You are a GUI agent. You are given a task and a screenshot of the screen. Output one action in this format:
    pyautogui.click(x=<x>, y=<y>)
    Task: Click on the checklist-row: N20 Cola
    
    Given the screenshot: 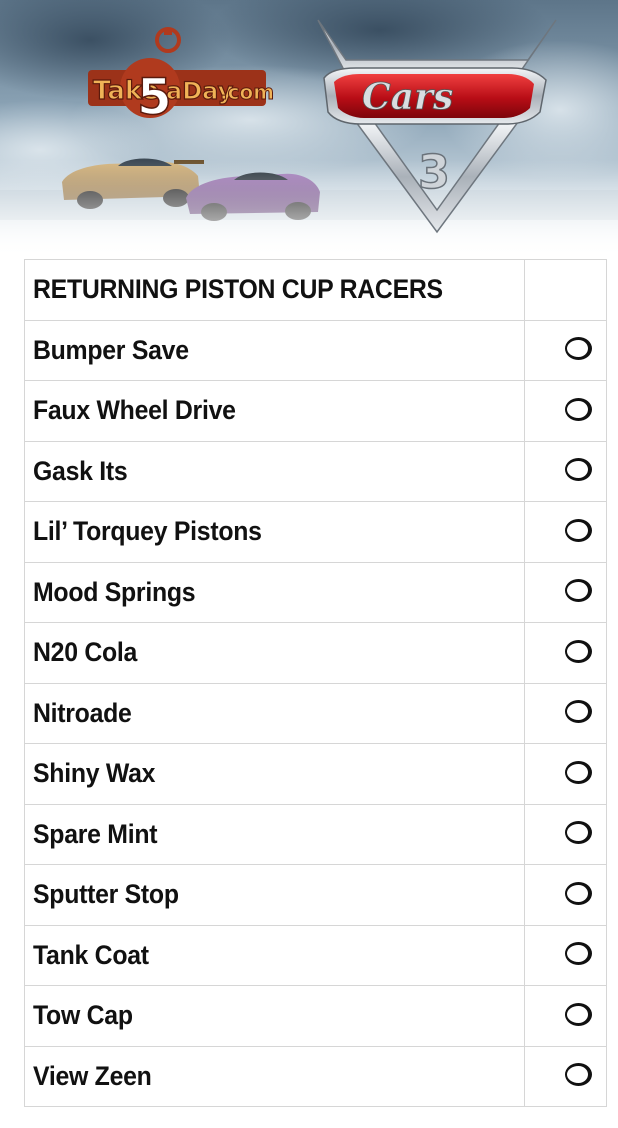 What is the action you would take?
    pyautogui.click(x=315, y=653)
    